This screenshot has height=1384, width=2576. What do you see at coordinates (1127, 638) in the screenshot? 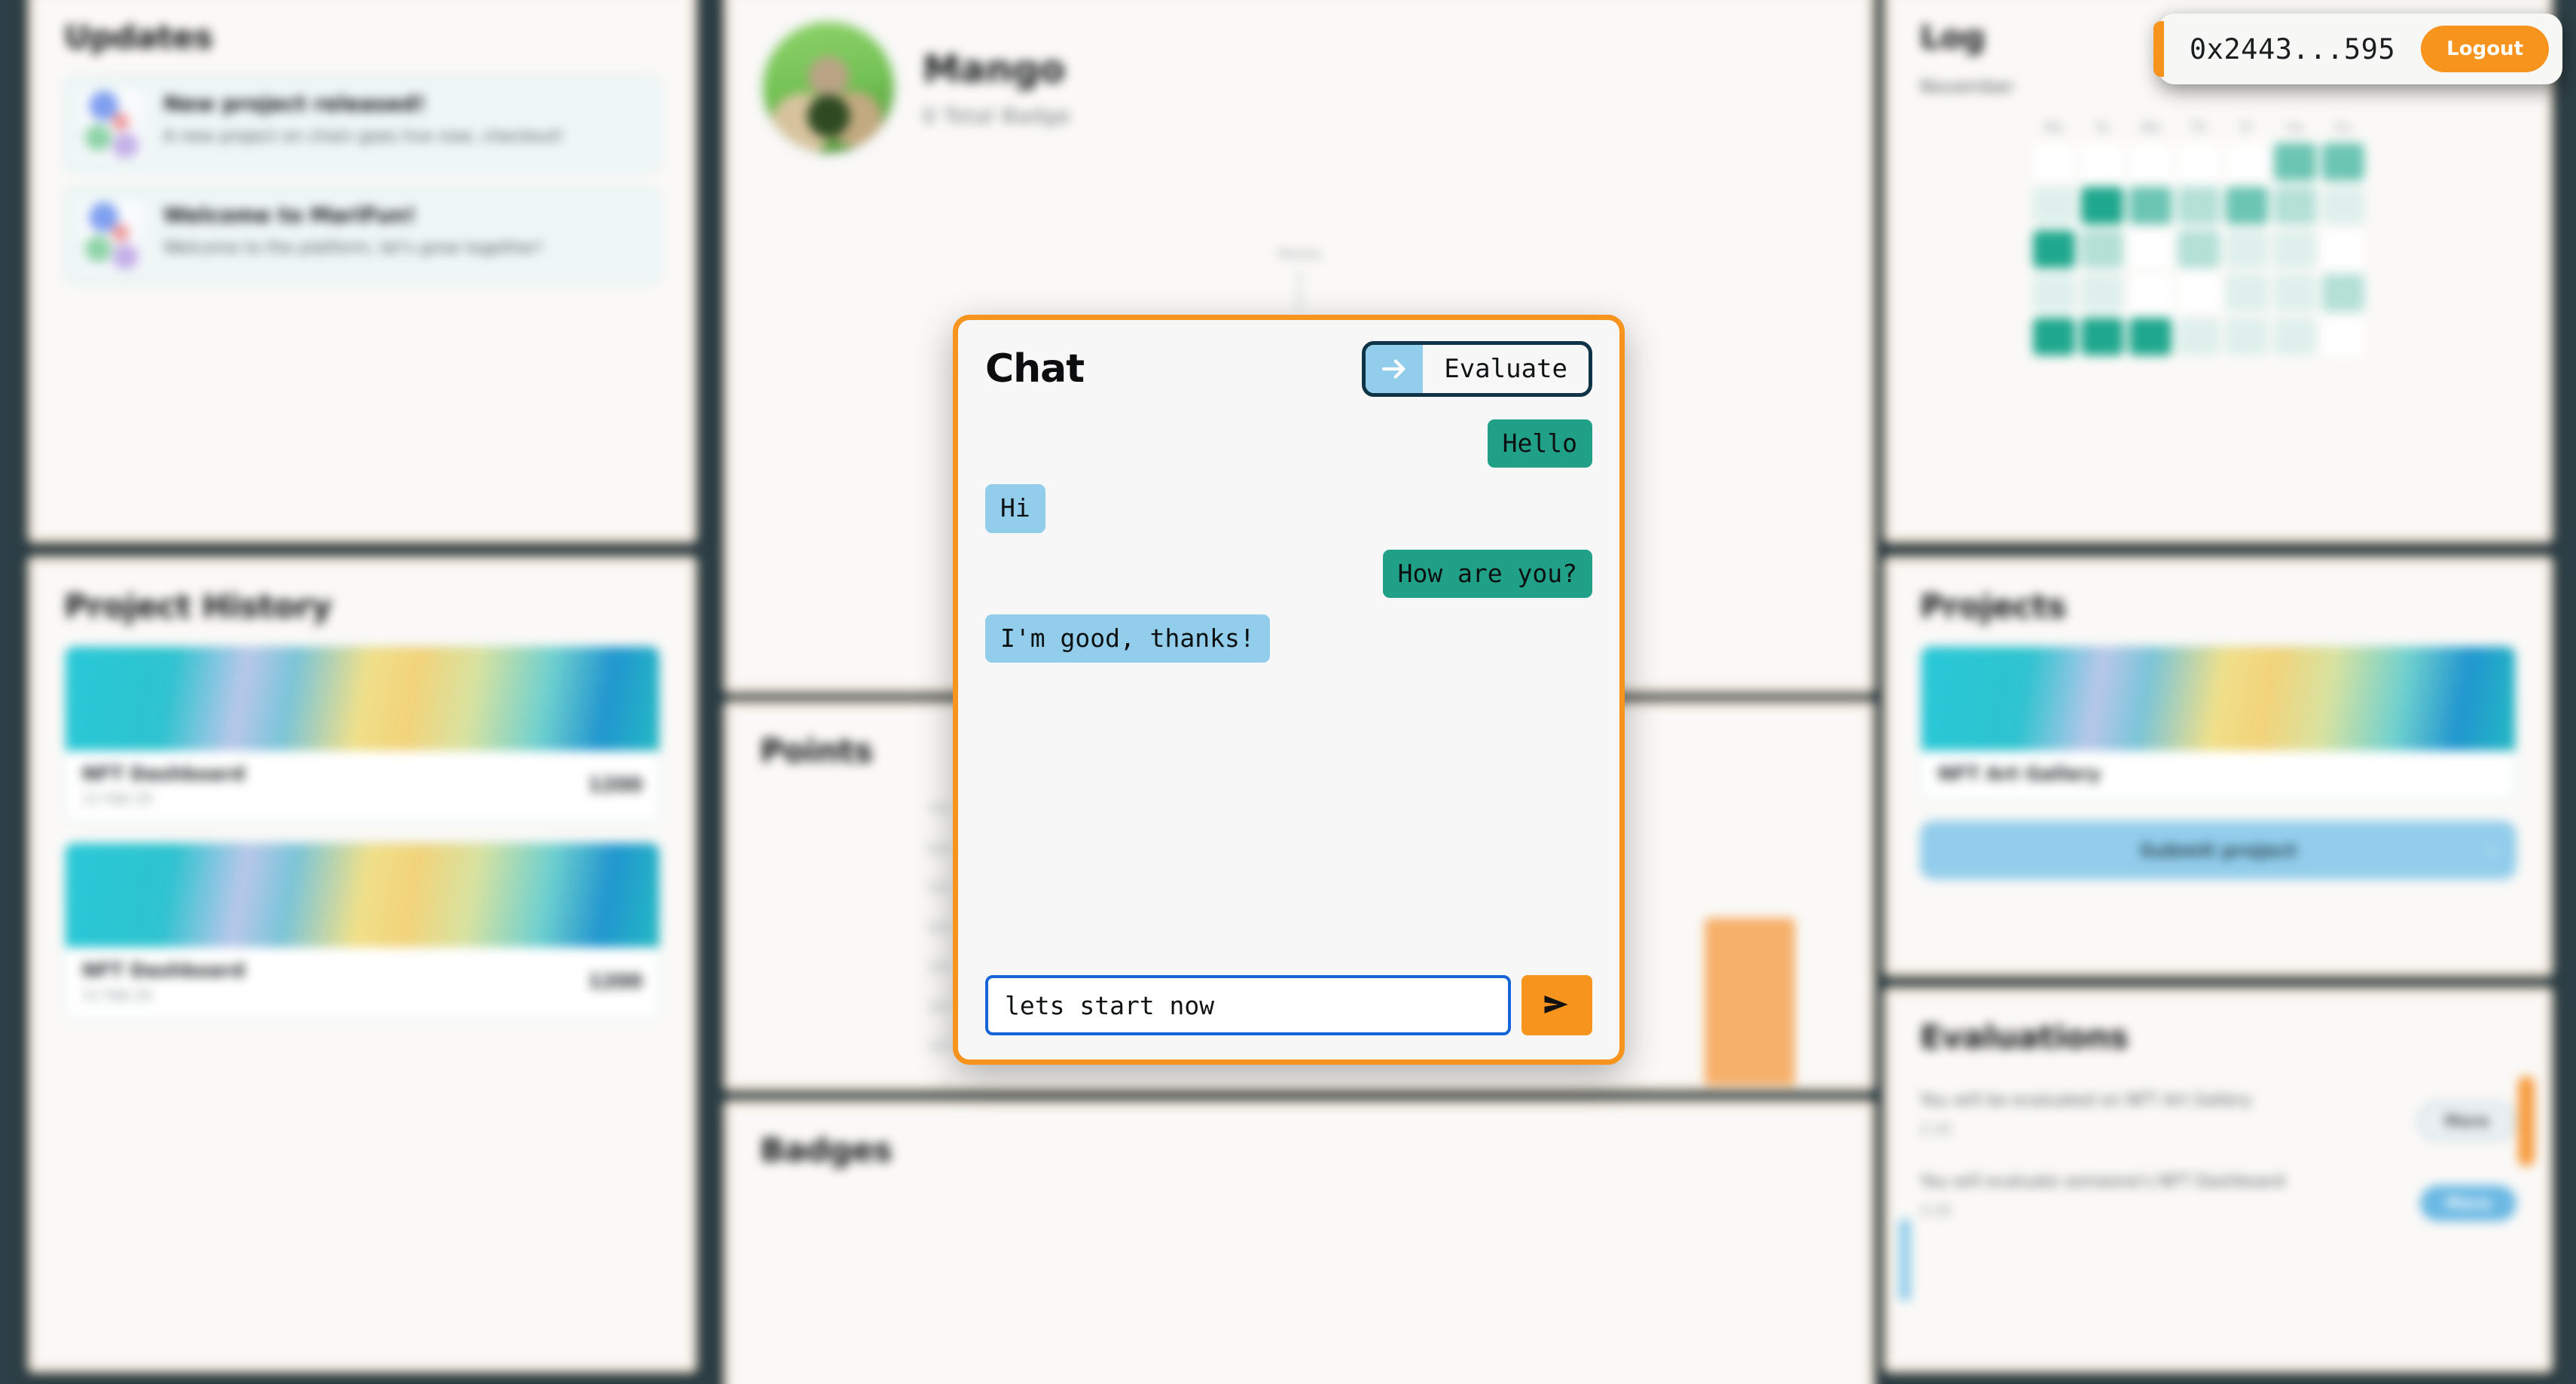
I see `chat-bubble-received: I'm good, thanks!` at bounding box center [1127, 638].